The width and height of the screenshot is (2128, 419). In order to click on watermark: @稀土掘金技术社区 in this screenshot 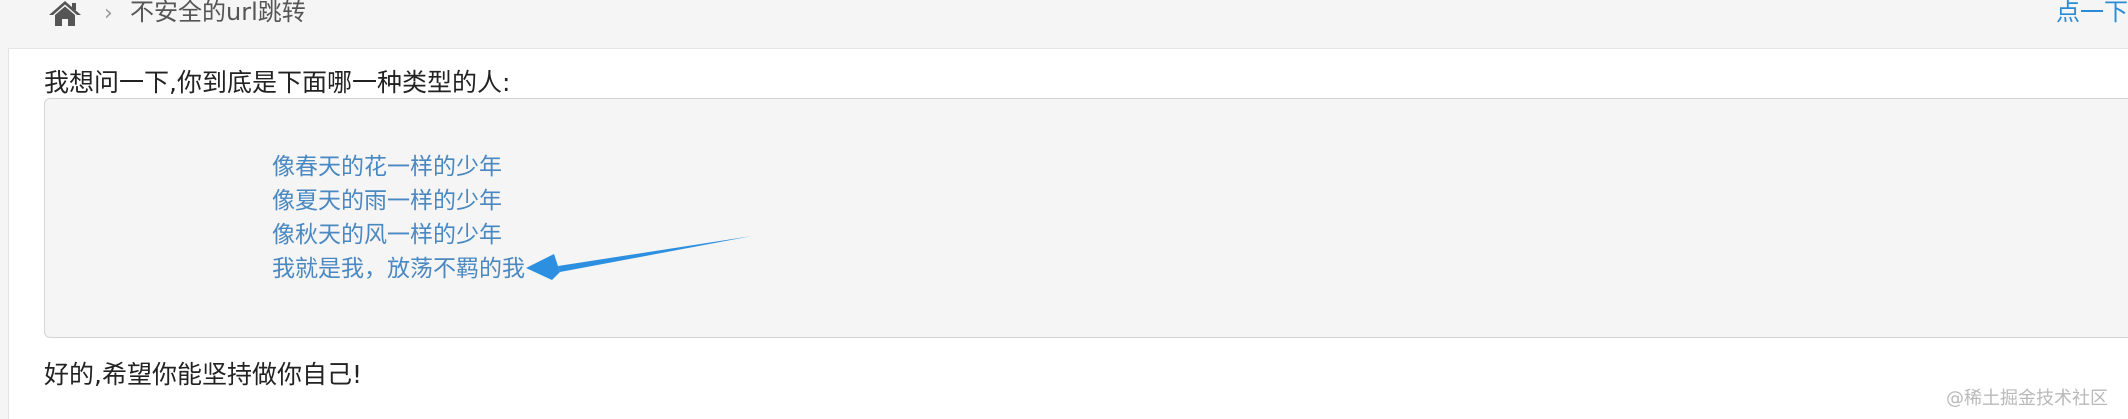, I will do `click(2027, 398)`.